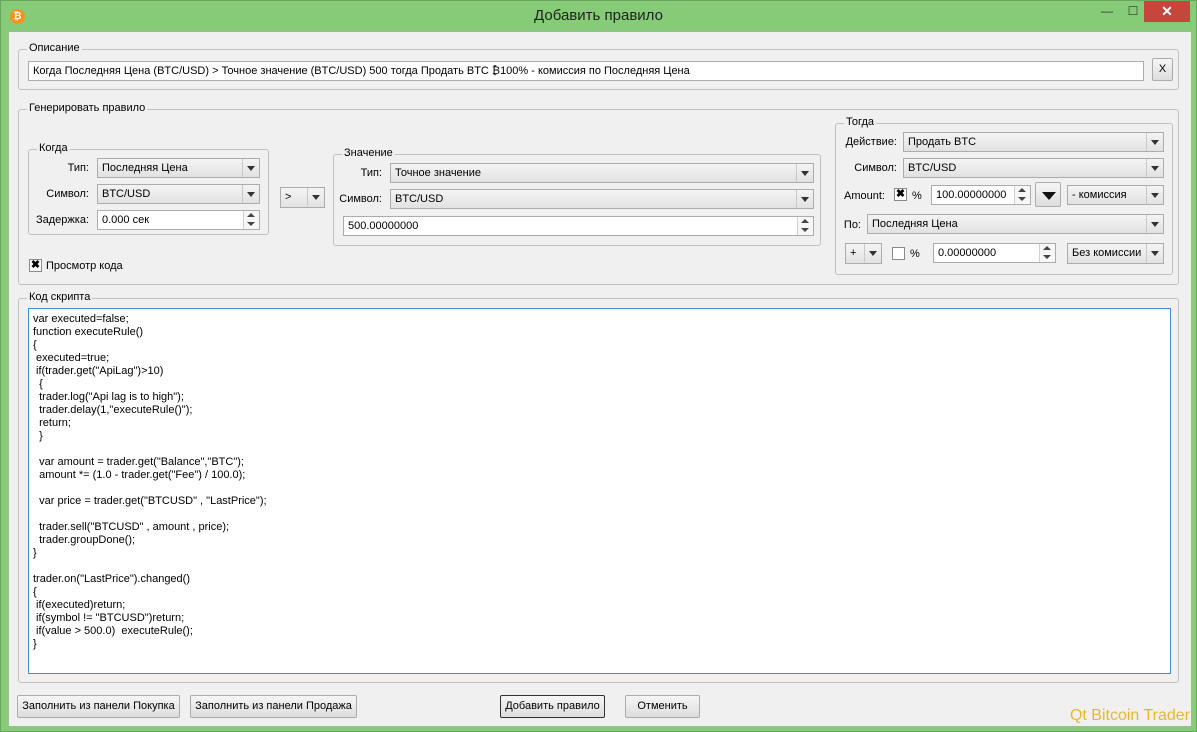 The width and height of the screenshot is (1197, 732). Describe the element at coordinates (53, 148) in the screenshot. I see `when-group-label: Когда` at that location.